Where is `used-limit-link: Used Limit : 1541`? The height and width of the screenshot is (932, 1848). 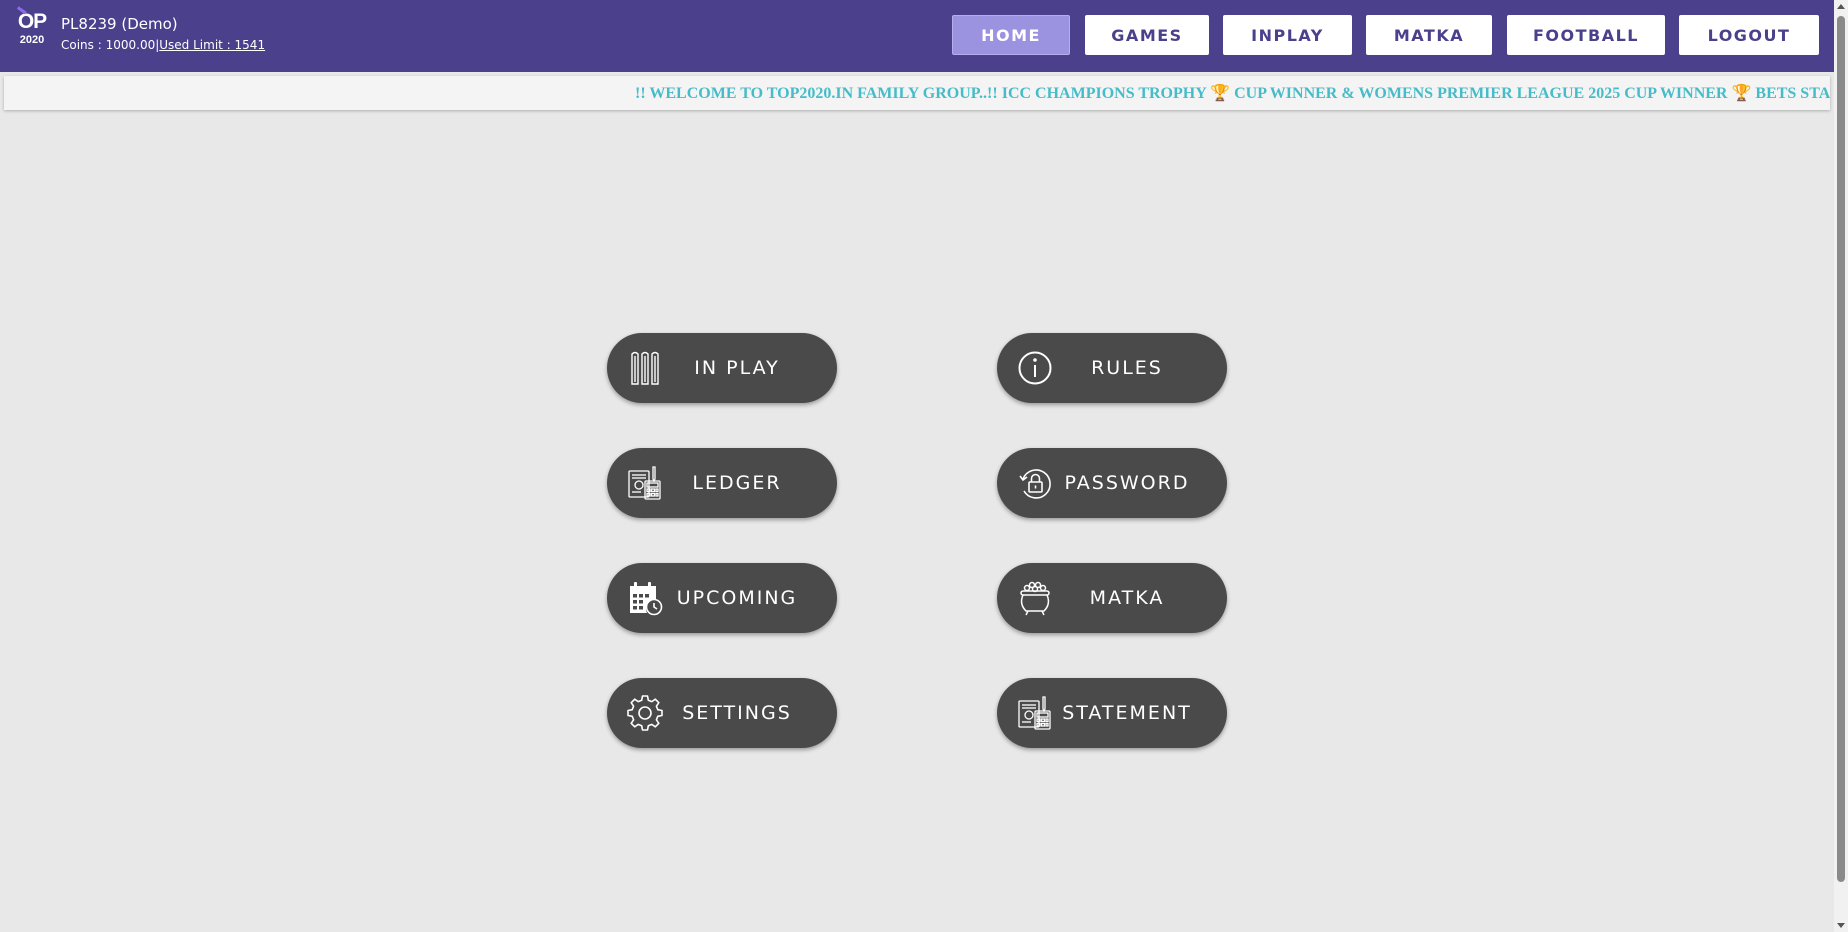 used-limit-link: Used Limit : 1541 is located at coordinates (212, 45).